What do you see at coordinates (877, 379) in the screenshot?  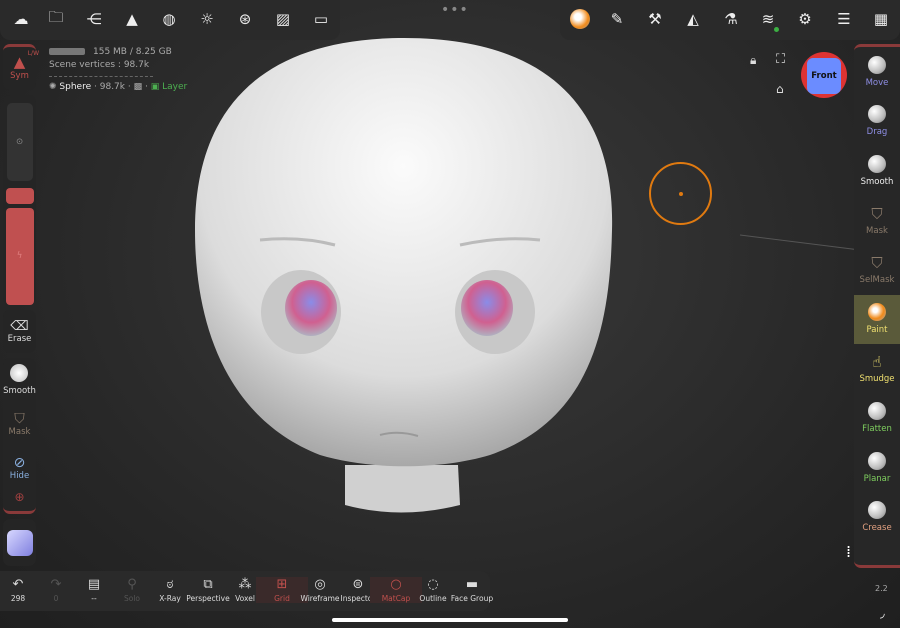 I see `tool-label: Smudge` at bounding box center [877, 379].